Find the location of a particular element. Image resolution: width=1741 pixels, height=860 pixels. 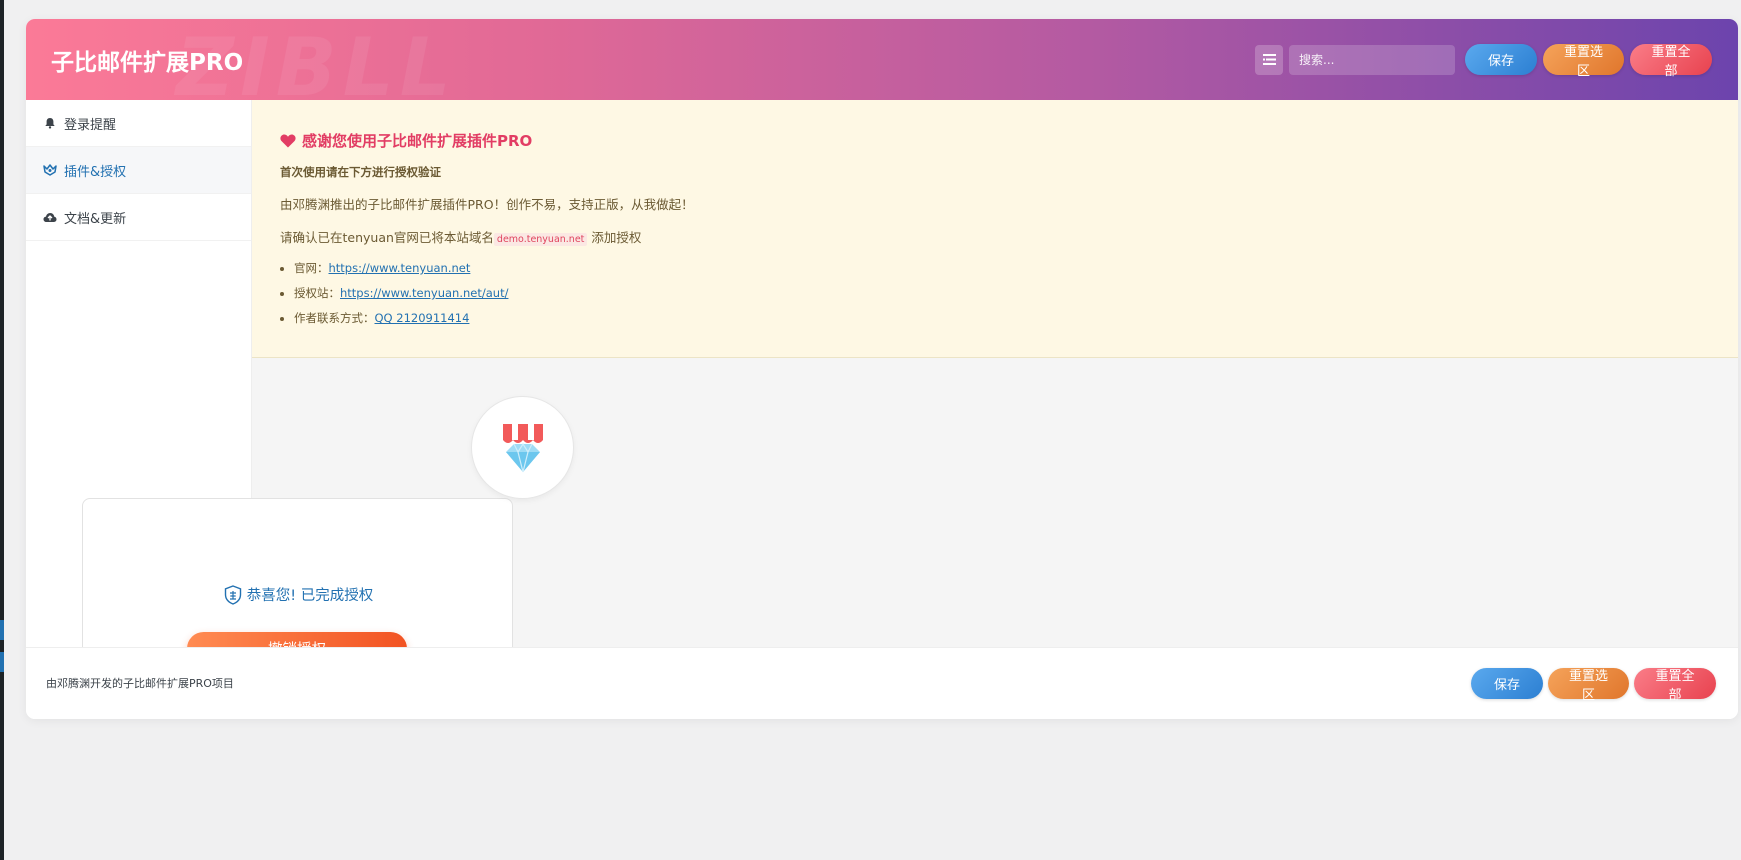

footer-reset-section-button: 重置选区 is located at coordinates (1588, 685).